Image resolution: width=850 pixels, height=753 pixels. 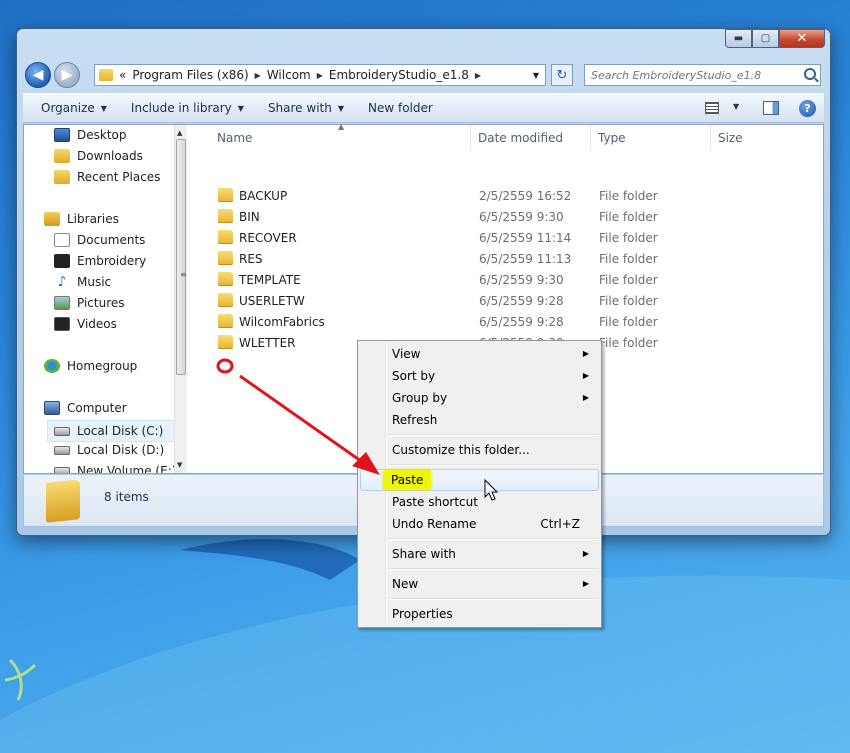 What do you see at coordinates (62, 177) in the screenshot?
I see `recent-places-icon` at bounding box center [62, 177].